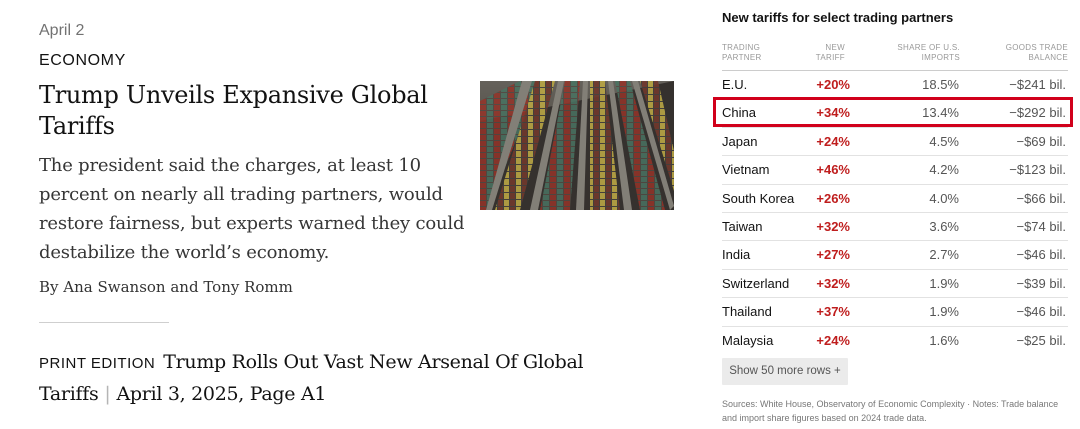 This screenshot has width=1080, height=429. Describe the element at coordinates (104, 322) in the screenshot. I see `divider` at that location.